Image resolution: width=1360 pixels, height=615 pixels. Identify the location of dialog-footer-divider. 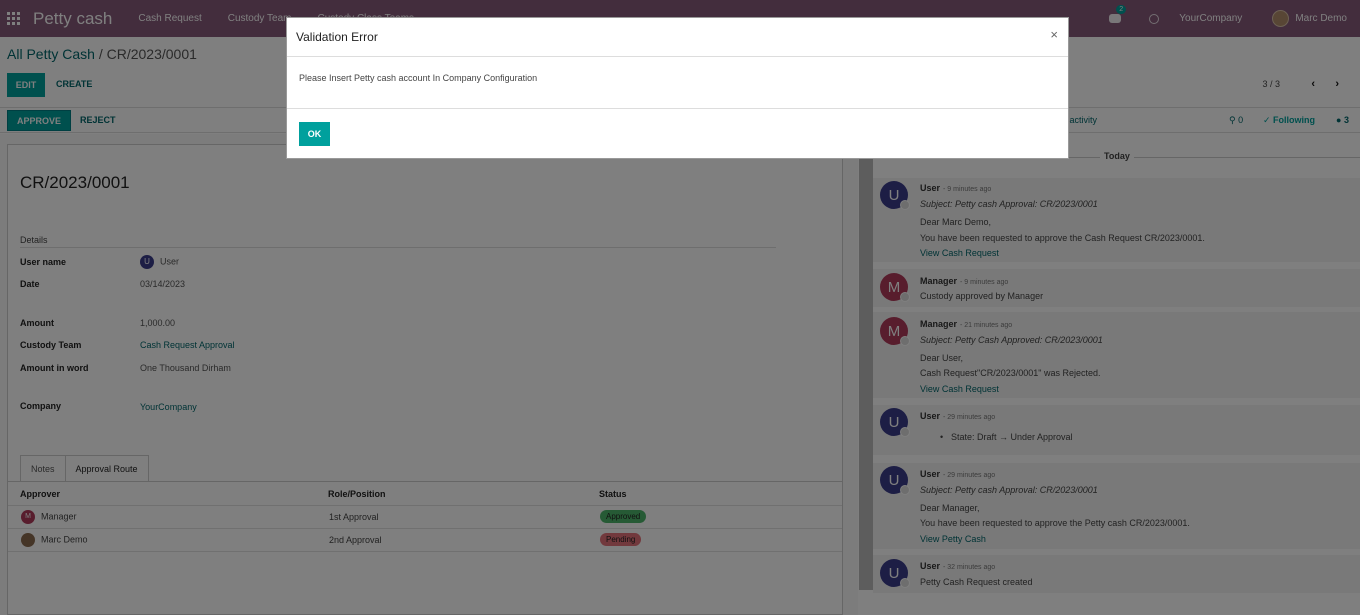
(677, 108).